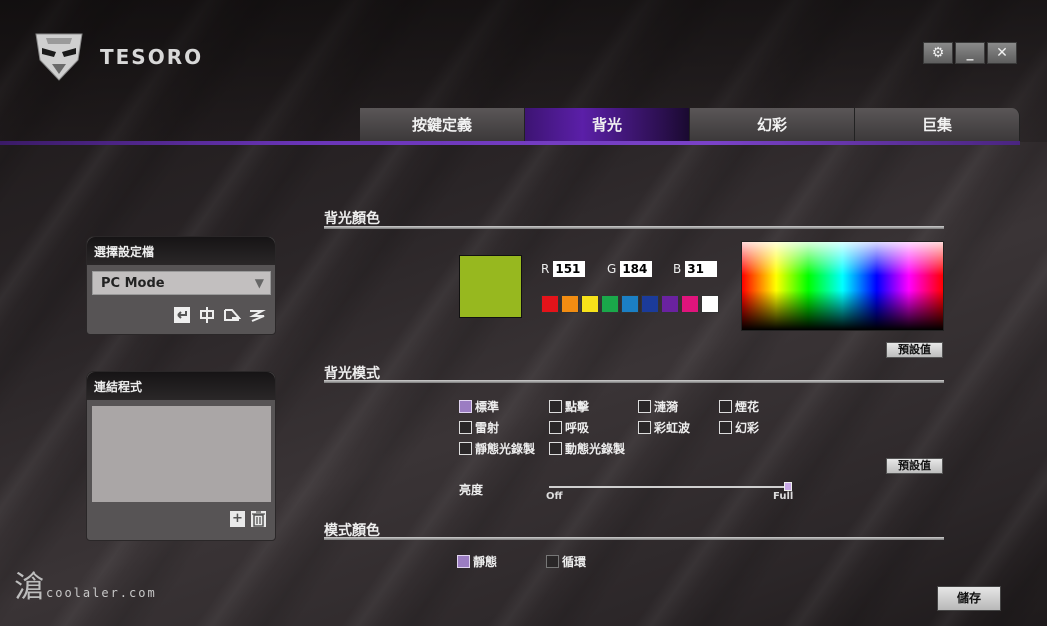 The height and width of the screenshot is (626, 1047). What do you see at coordinates (181, 283) in the screenshot?
I see `profile-select: PC Mode ▼` at bounding box center [181, 283].